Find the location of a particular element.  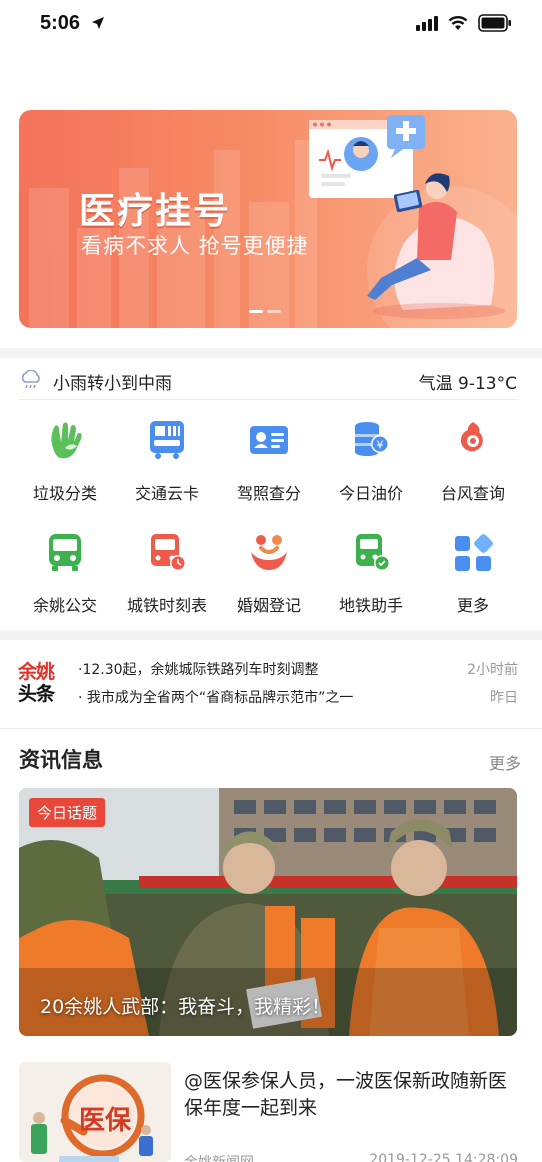

ticker-headline: · 我市成为全省两个“省商标品牌示范市”之一 is located at coordinates (216, 698).